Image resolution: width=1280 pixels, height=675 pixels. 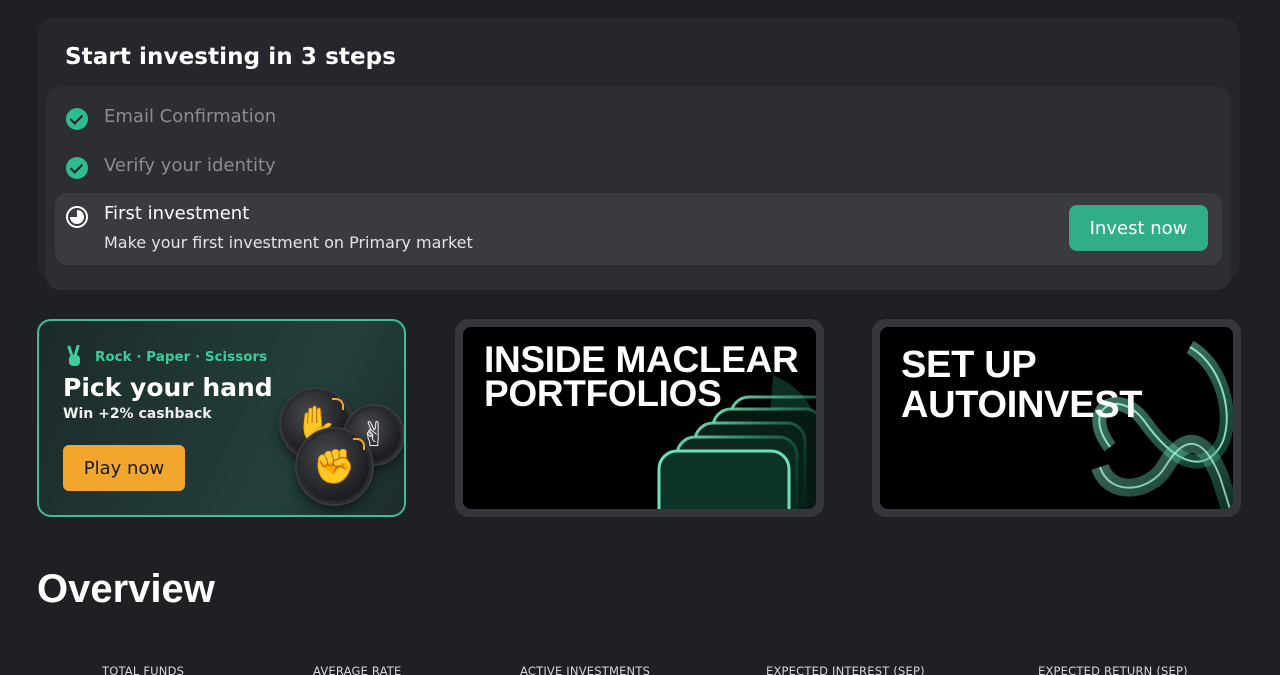 What do you see at coordinates (190, 116) in the screenshot?
I see `step-label: Email Confirmation` at bounding box center [190, 116].